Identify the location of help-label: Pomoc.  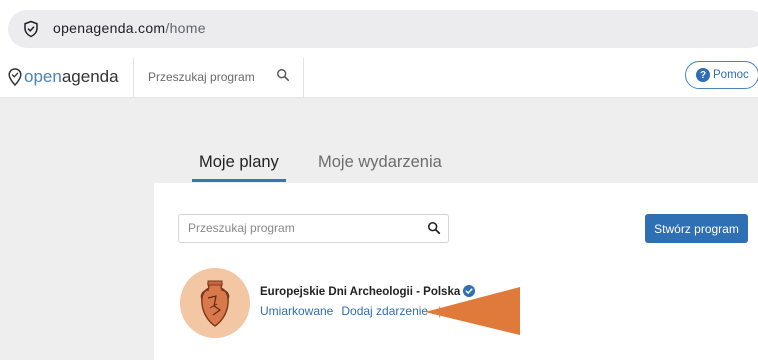
(731, 75).